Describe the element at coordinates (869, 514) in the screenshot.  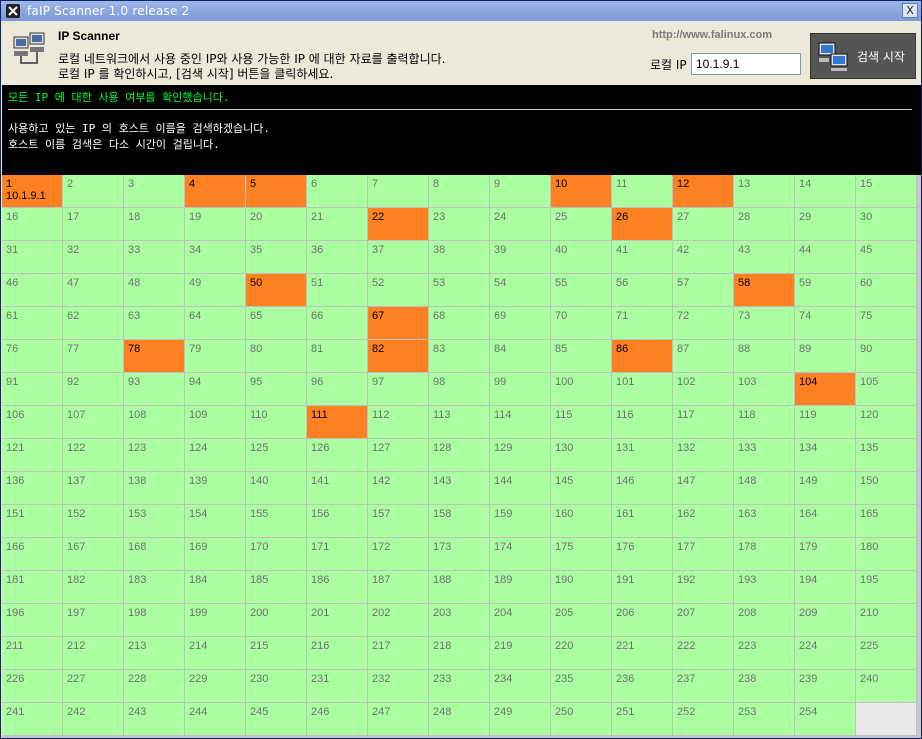
I see `ip-cell-number: 165` at that location.